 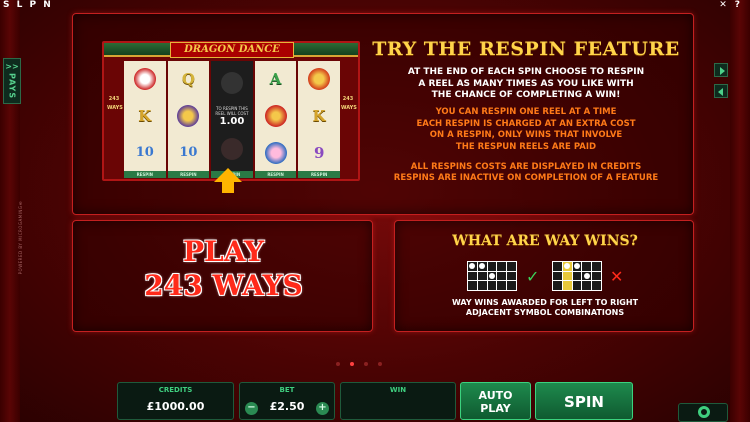 I want to click on top-bar: S L P N ✕ ?, so click(x=375, y=6).